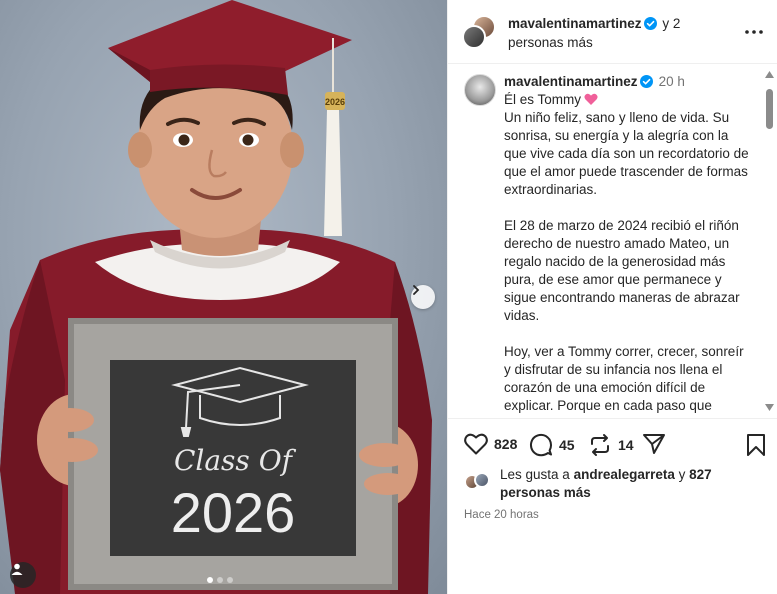 This screenshot has width=777, height=594. I want to click on more-options-button, so click(754, 32).